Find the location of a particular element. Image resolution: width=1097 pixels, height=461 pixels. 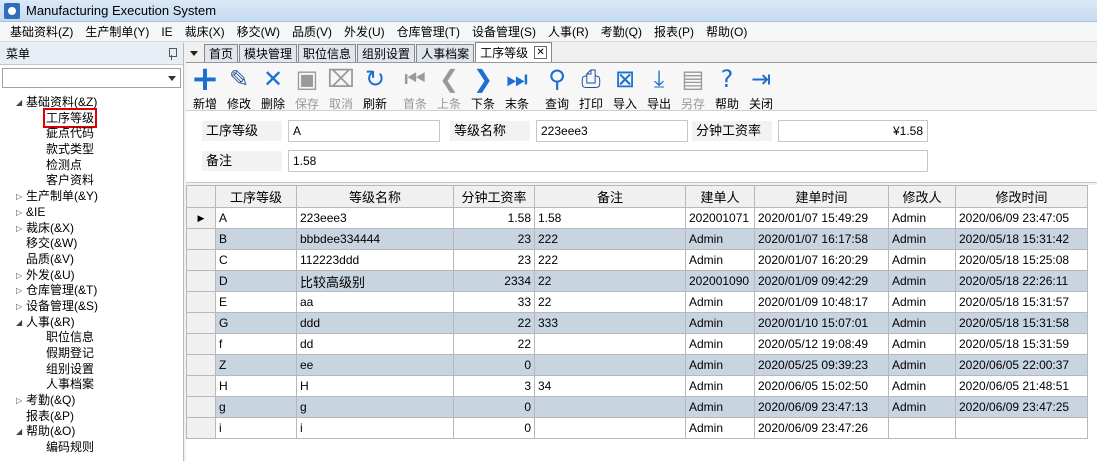

tree-item: 人事档案 is located at coordinates (91, 385).